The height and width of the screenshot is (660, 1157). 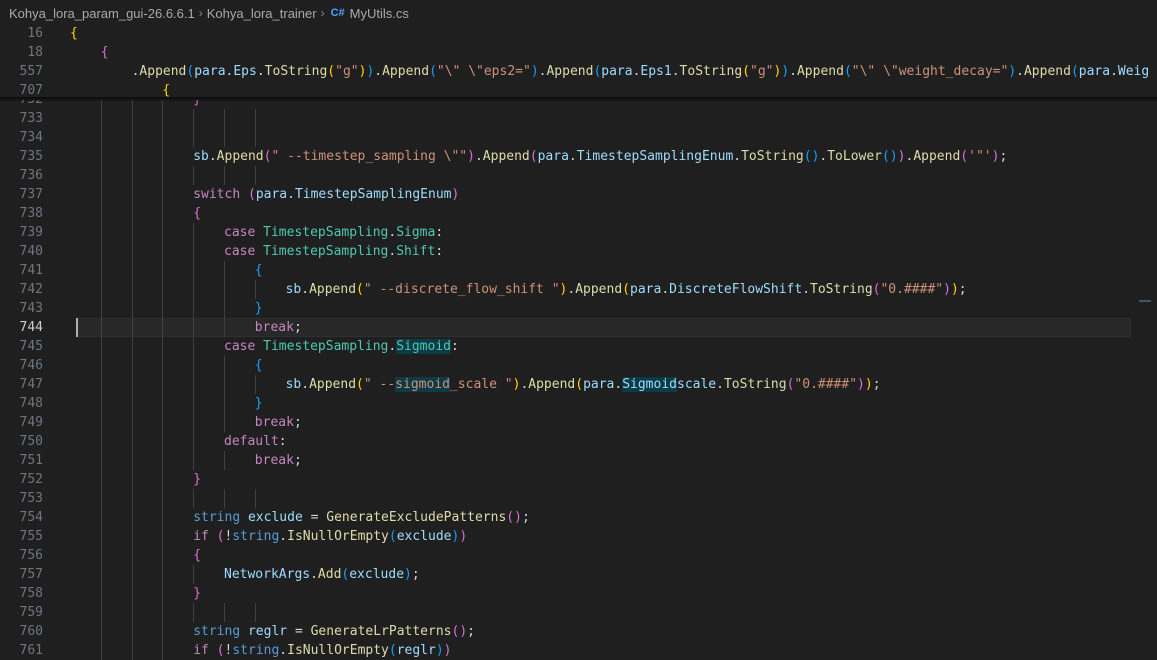 I want to click on code-token: {, so click(x=258, y=365).